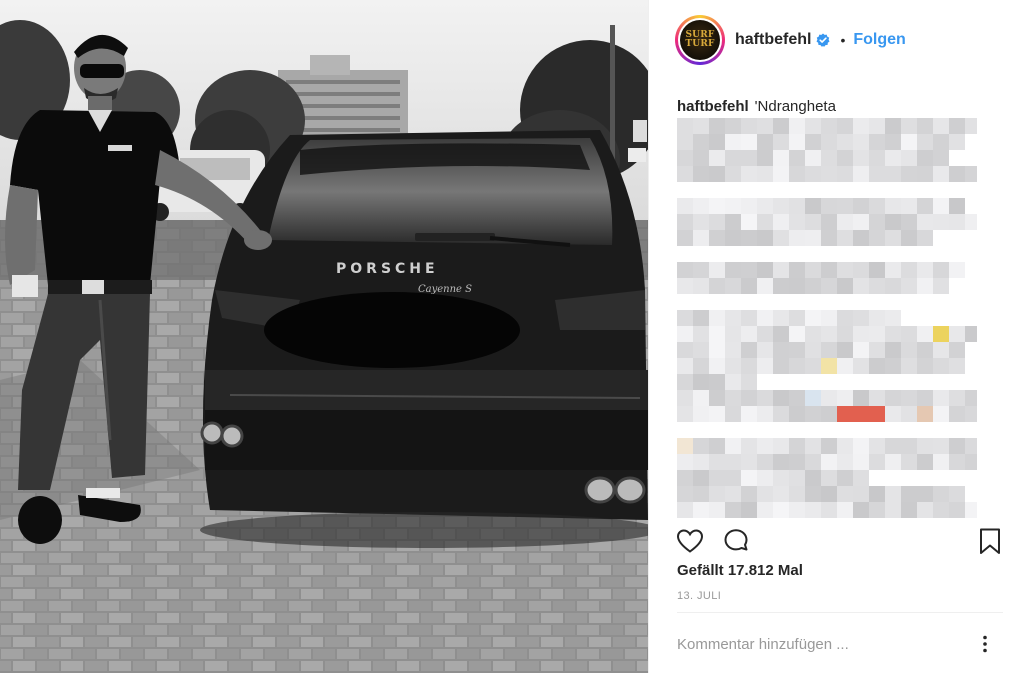 The height and width of the screenshot is (673, 1010). I want to click on comment-bubble-icon, so click(736, 541).